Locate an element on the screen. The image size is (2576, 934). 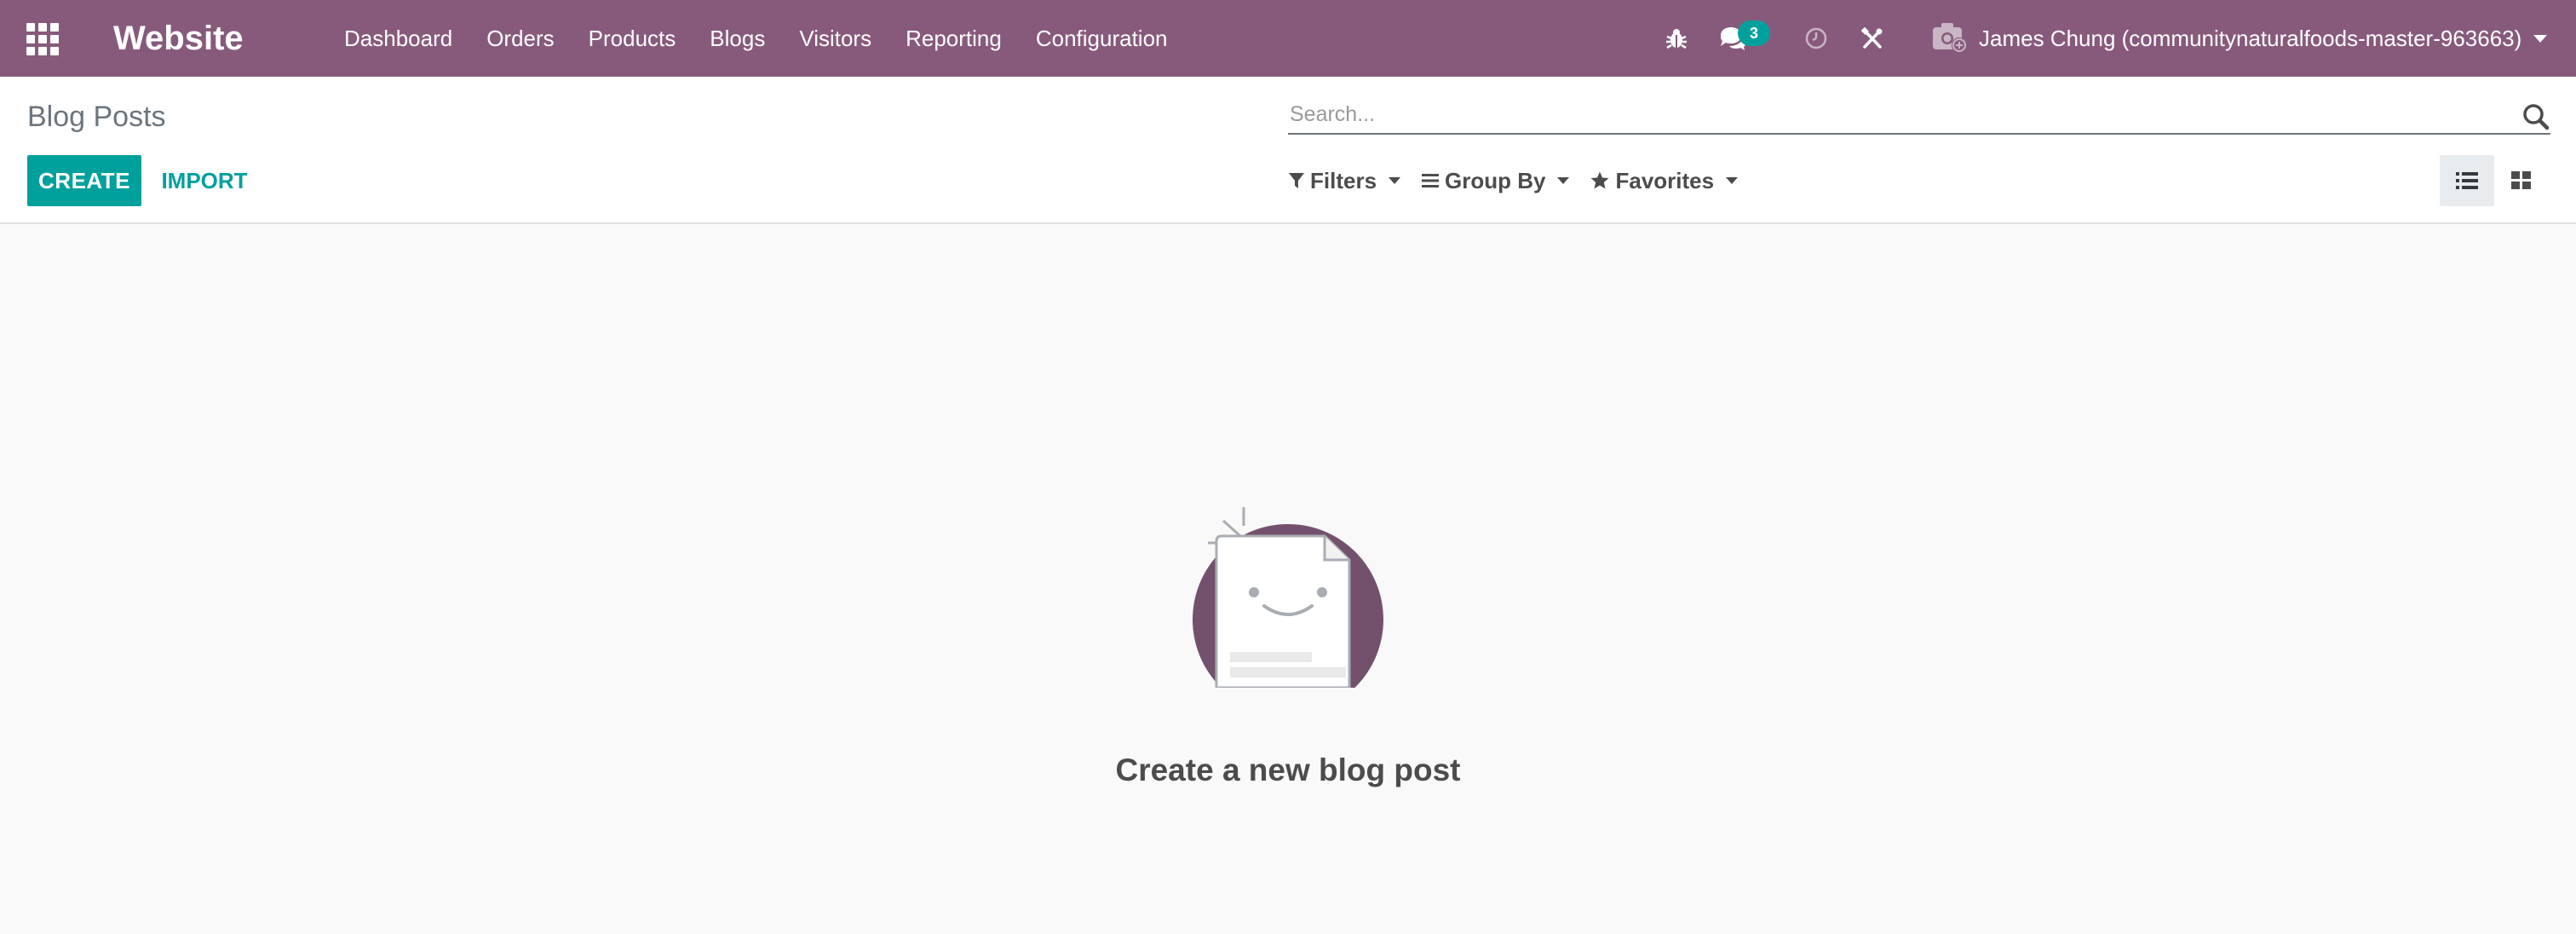
menu-item-products: Products is located at coordinates (633, 38).